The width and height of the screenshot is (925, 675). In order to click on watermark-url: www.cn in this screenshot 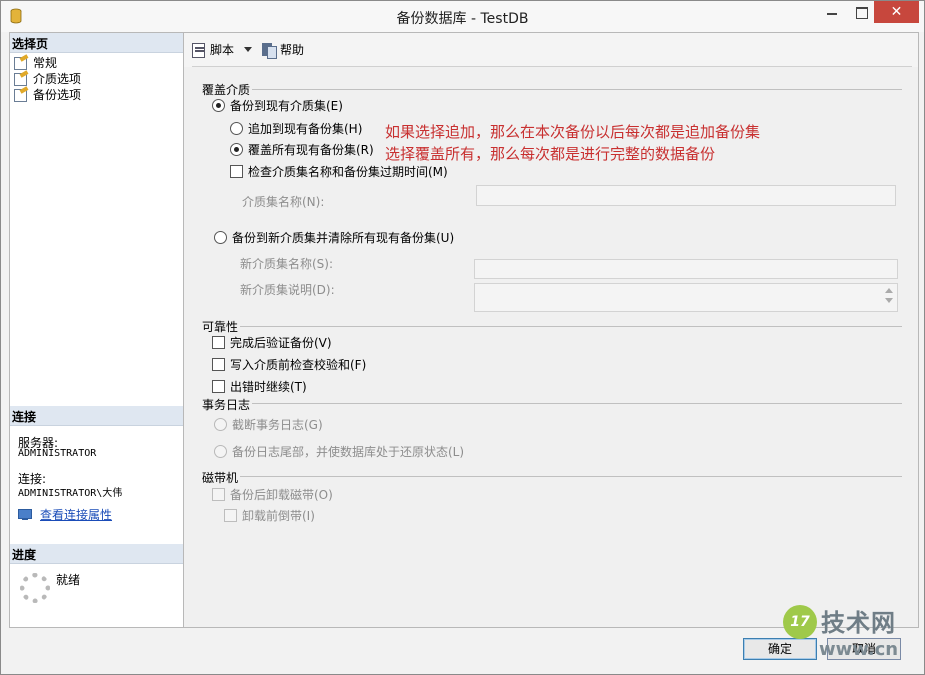, I will do `click(859, 649)`.